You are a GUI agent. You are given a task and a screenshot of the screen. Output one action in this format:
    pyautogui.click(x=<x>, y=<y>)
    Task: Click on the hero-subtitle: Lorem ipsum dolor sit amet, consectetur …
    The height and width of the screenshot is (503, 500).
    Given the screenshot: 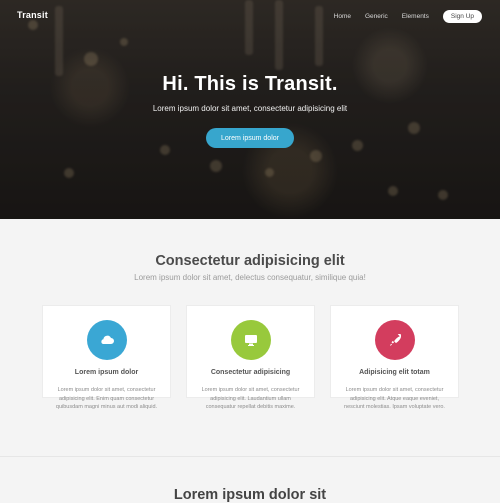 What is the action you would take?
    pyautogui.click(x=250, y=108)
    